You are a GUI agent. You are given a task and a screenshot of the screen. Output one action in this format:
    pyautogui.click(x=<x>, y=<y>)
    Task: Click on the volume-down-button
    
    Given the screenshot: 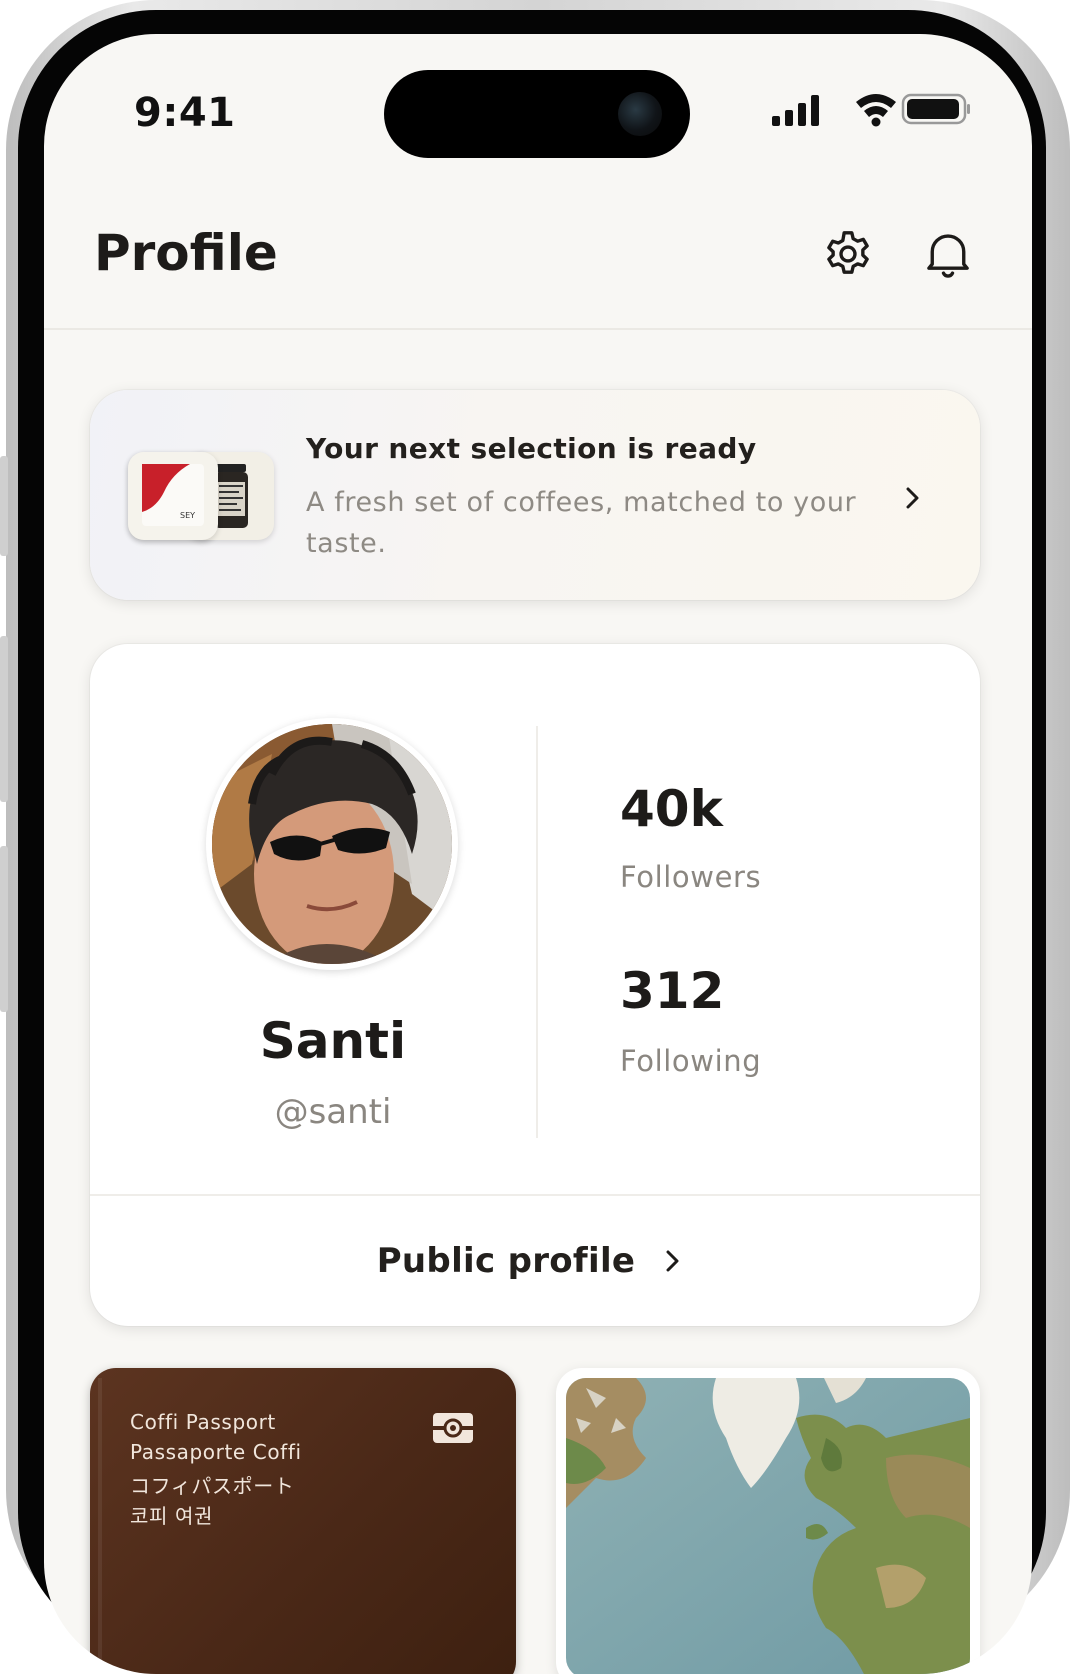 What is the action you would take?
    pyautogui.click(x=4, y=929)
    